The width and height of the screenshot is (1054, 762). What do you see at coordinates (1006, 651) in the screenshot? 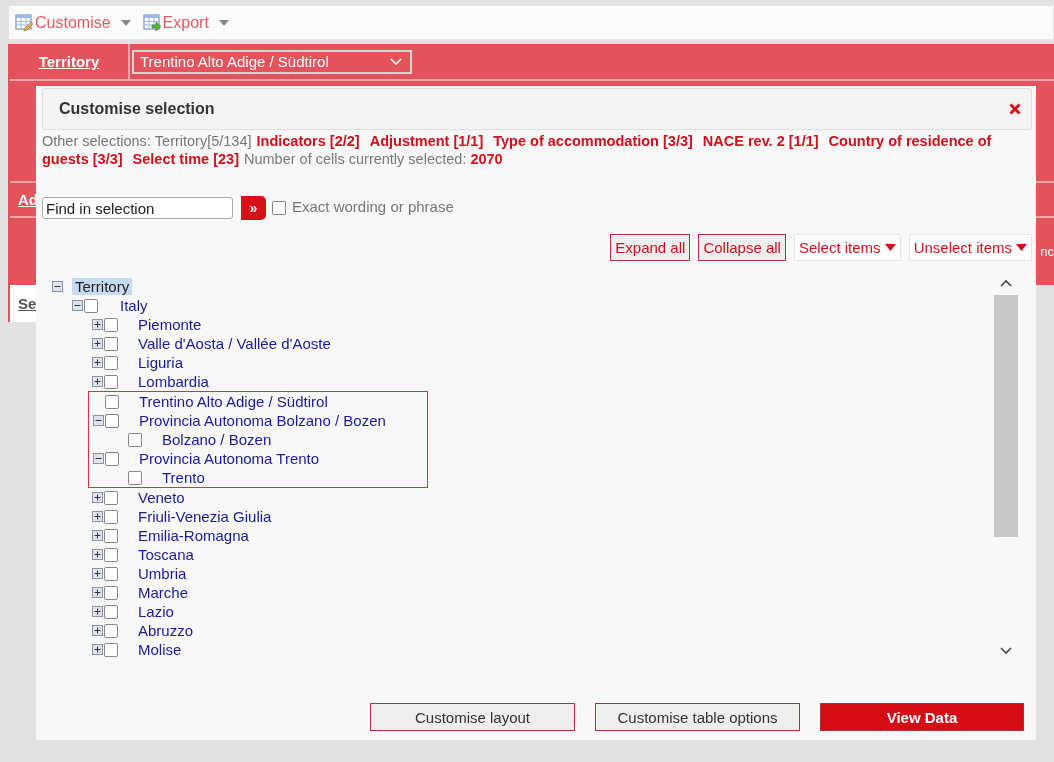
I see `scroll-down-icon` at bounding box center [1006, 651].